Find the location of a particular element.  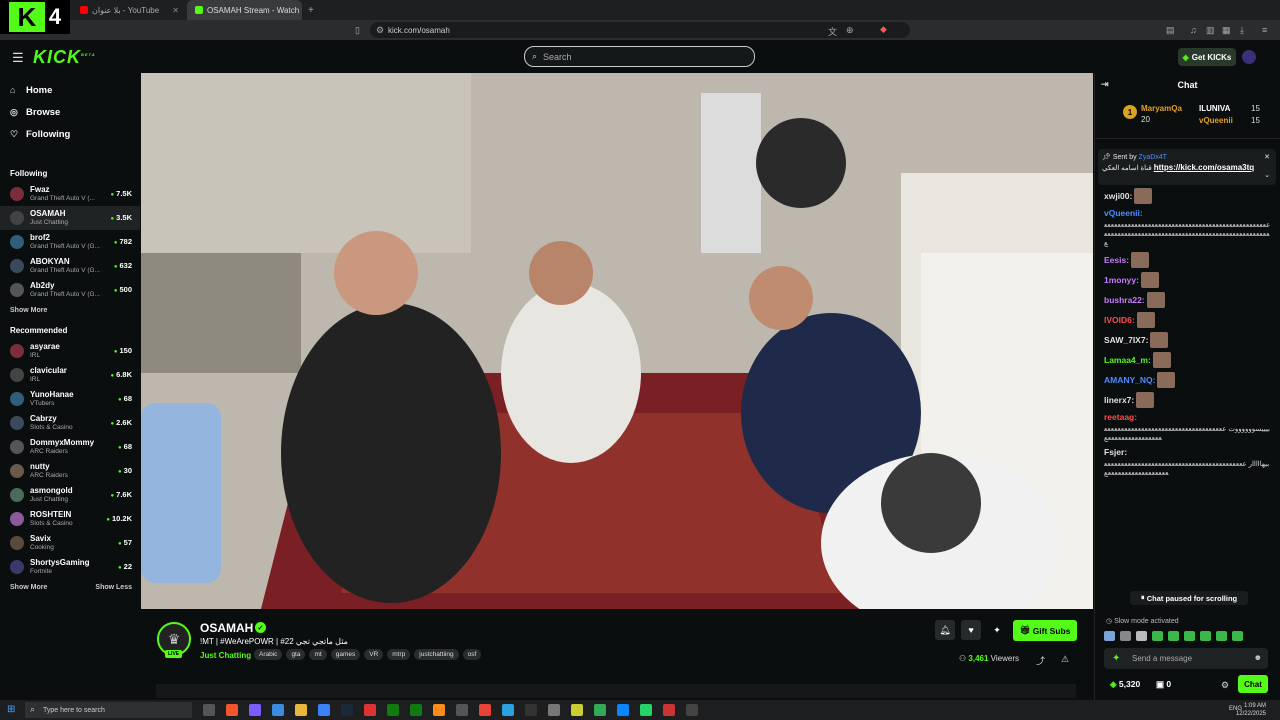

stream-category: Just Chatting is located at coordinates (225, 655).